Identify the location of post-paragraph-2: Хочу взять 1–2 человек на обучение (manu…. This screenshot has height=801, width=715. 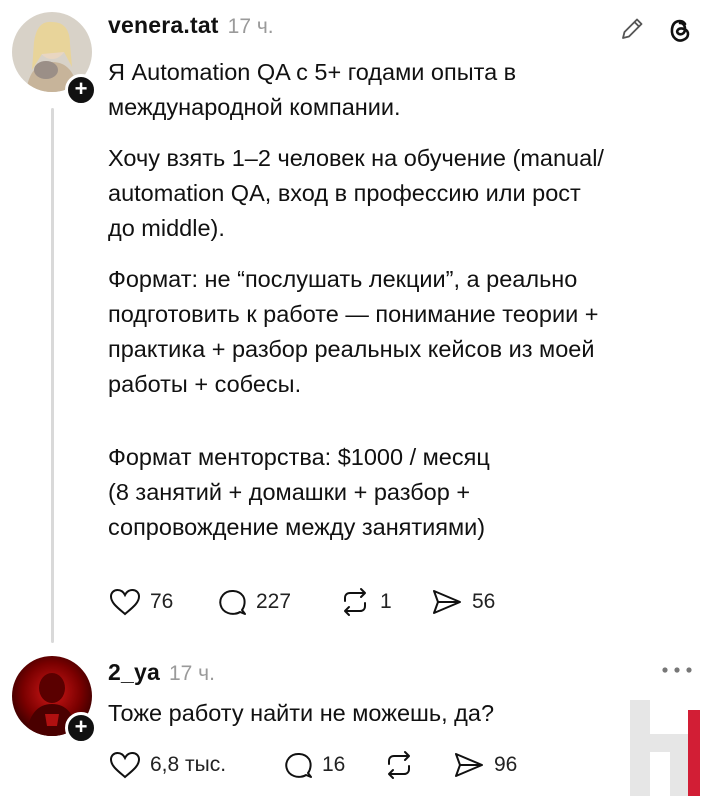
(356, 193).